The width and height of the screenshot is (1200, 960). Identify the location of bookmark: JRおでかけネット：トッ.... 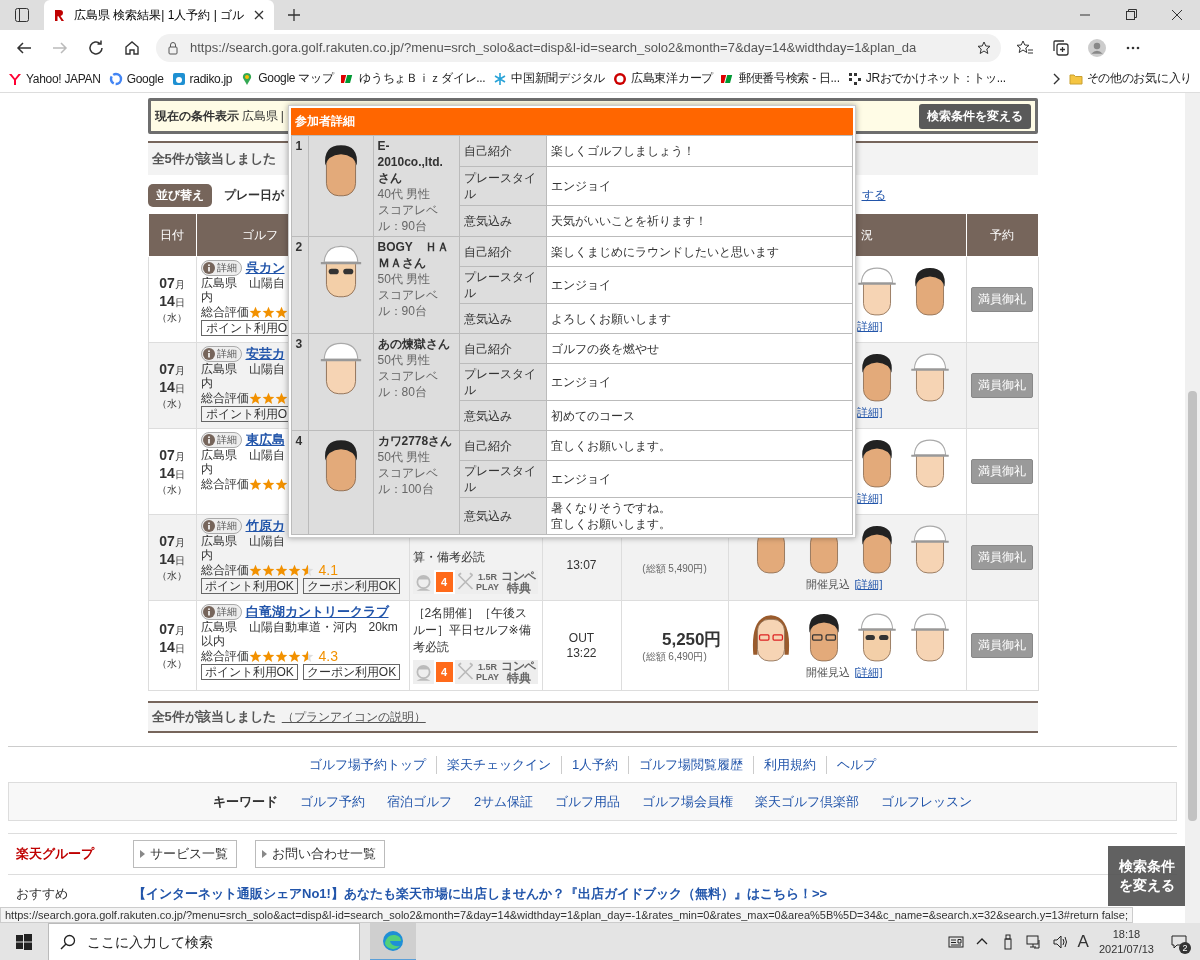
(926, 78).